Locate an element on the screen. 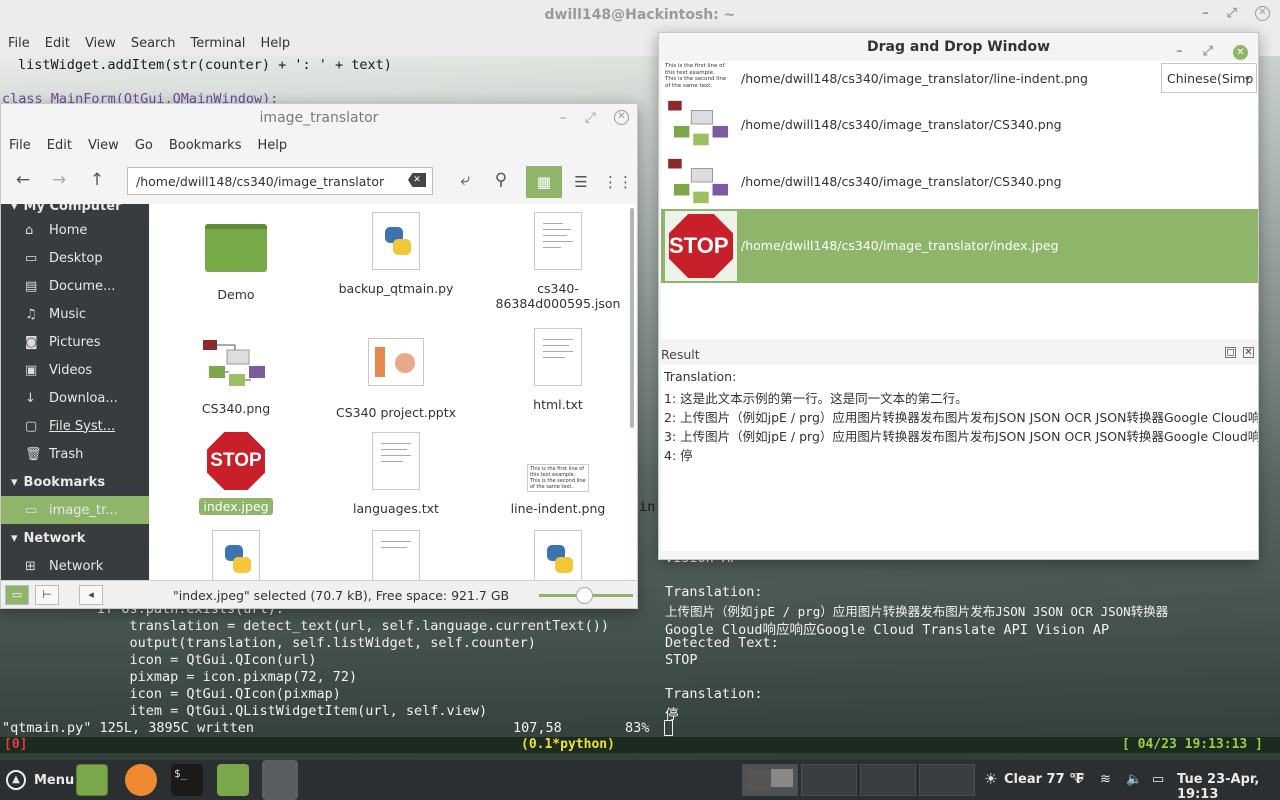 This screenshot has width=1280, height=800. weather-text: Clear 77 °F is located at coordinates (1044, 779).